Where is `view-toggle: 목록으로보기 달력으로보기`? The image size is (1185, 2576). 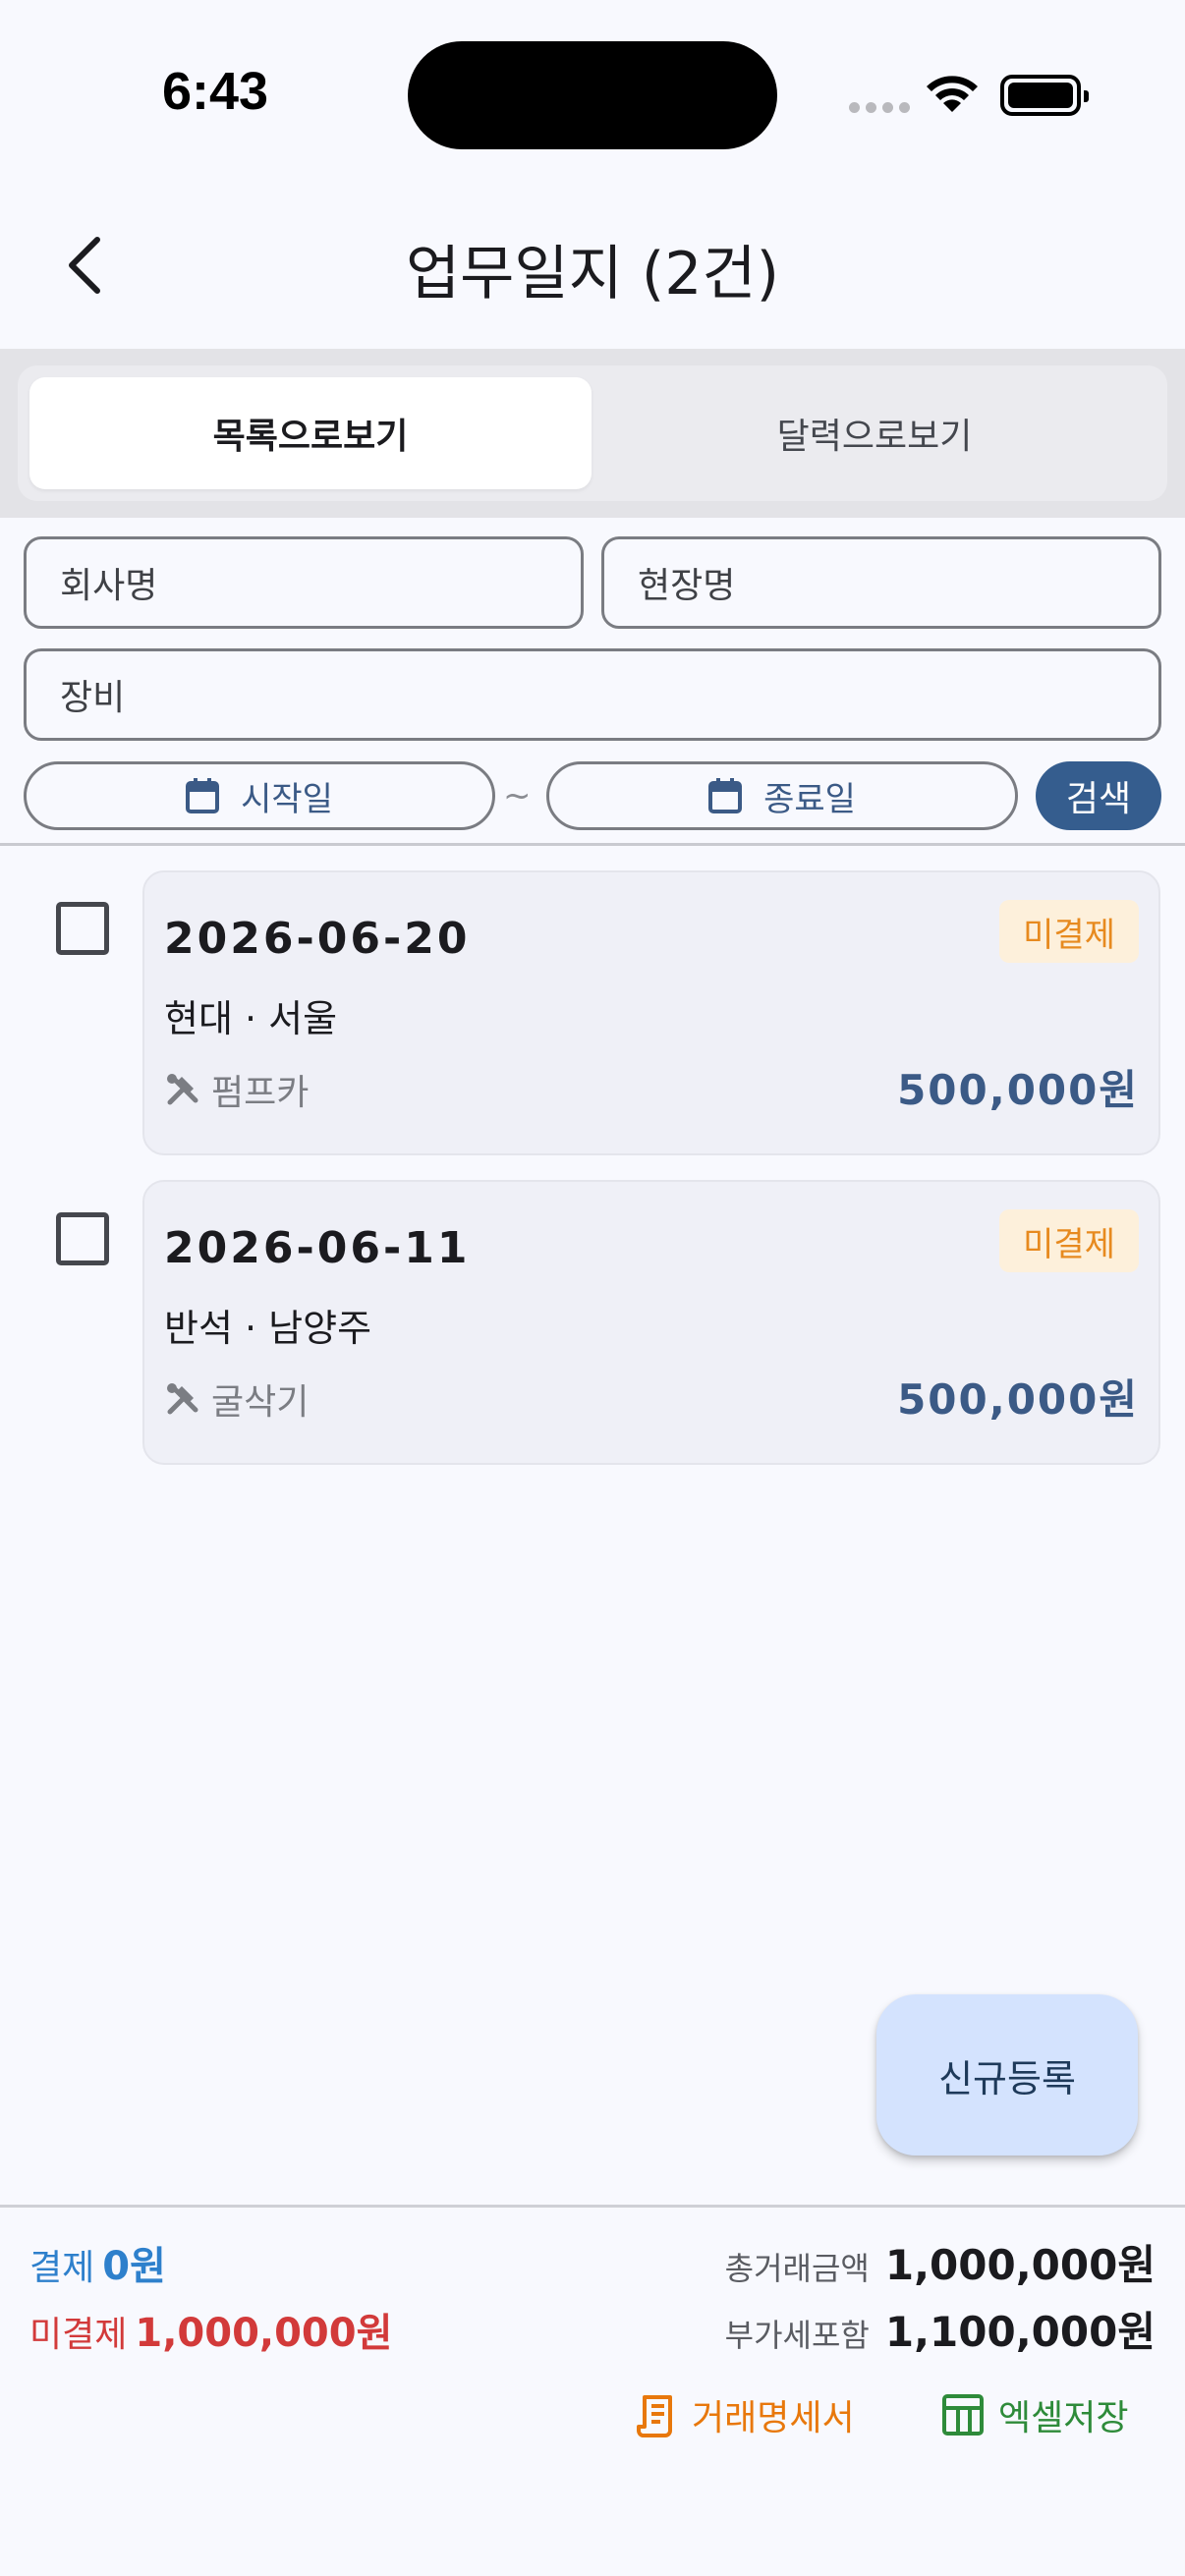
view-toggle: 목록으로보기 달력으로보기 is located at coordinates (592, 433).